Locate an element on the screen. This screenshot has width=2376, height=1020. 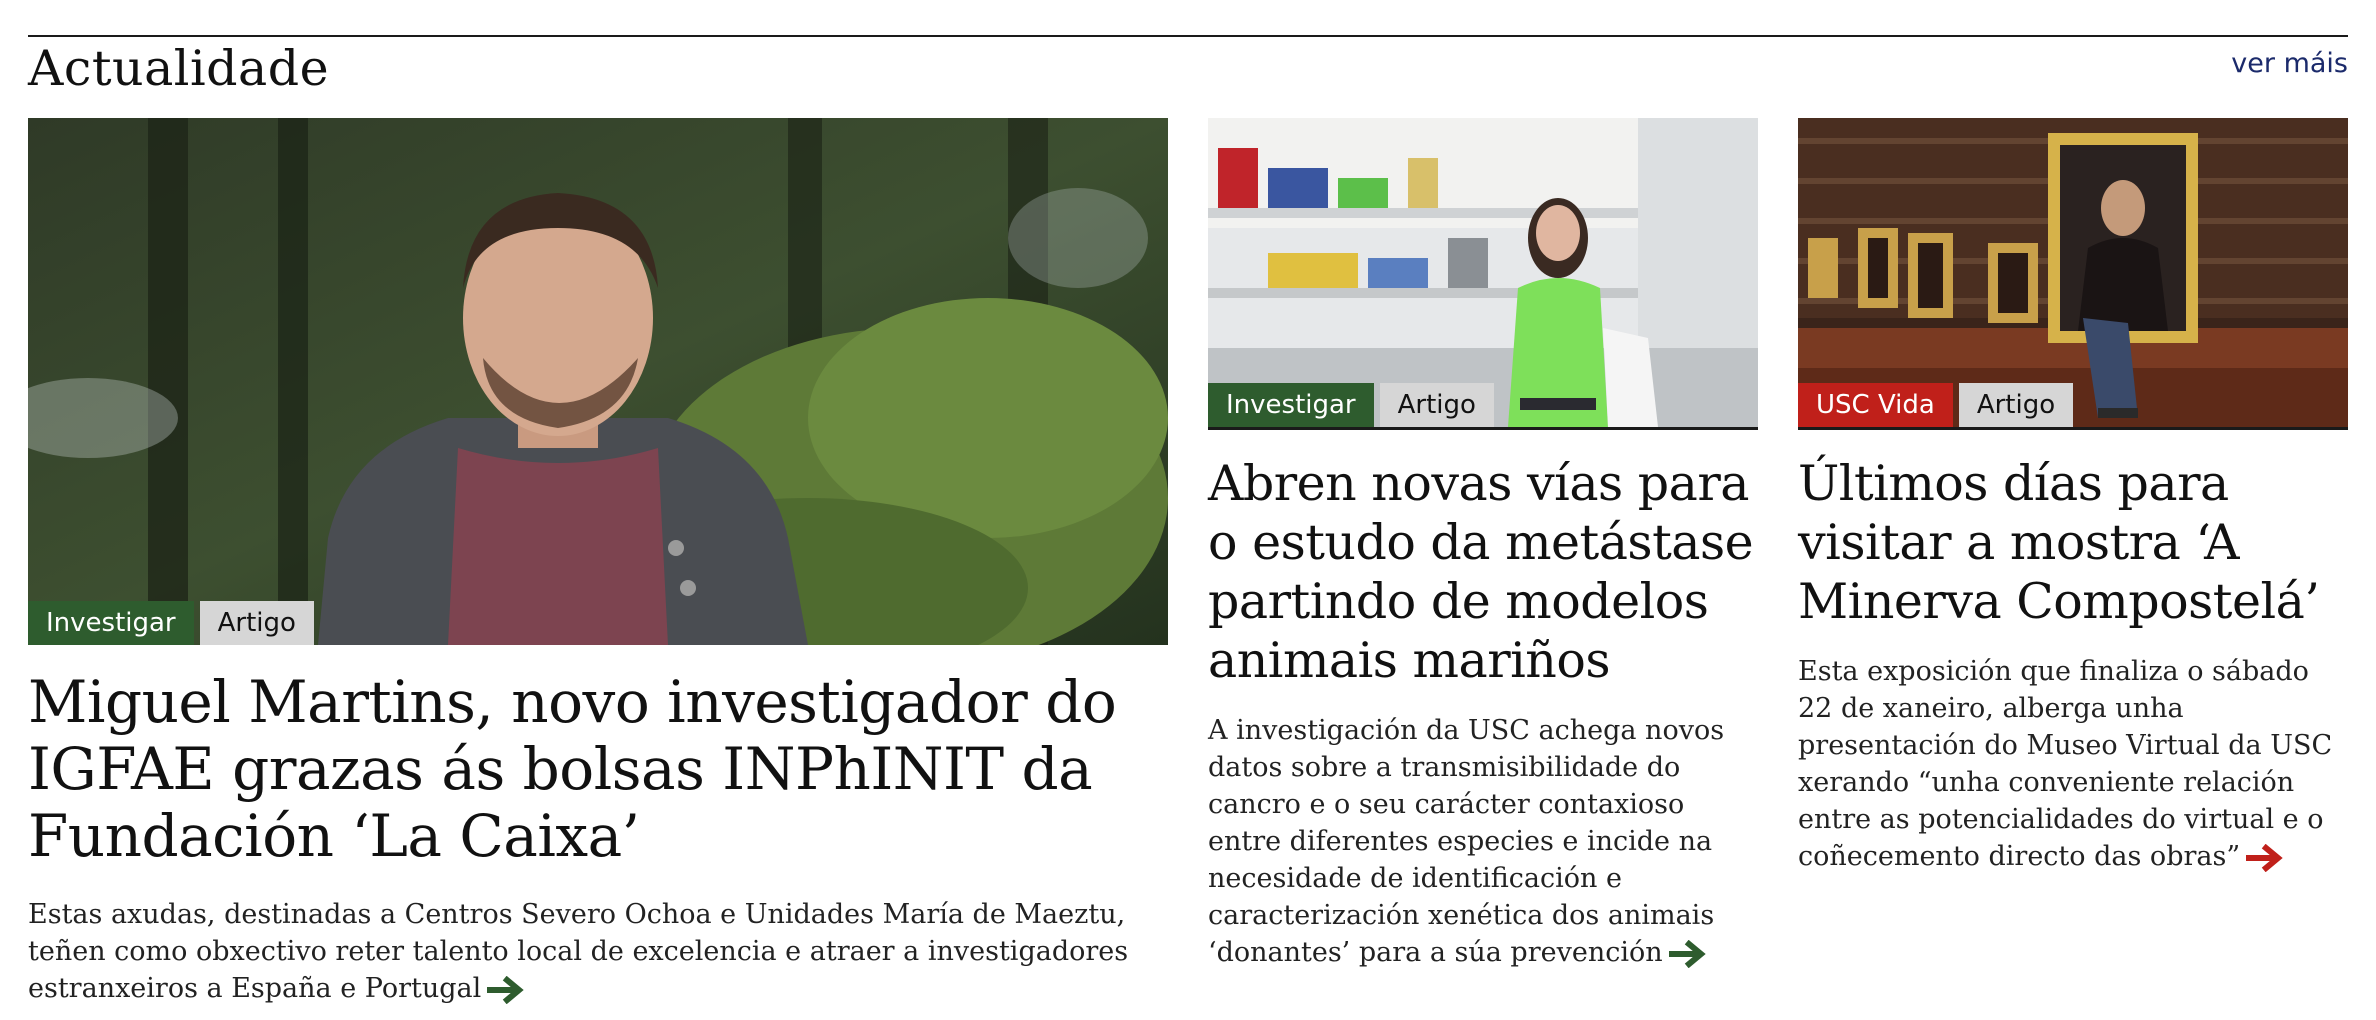
news-image: Investigar Artigo is located at coordinates (1483, 274).